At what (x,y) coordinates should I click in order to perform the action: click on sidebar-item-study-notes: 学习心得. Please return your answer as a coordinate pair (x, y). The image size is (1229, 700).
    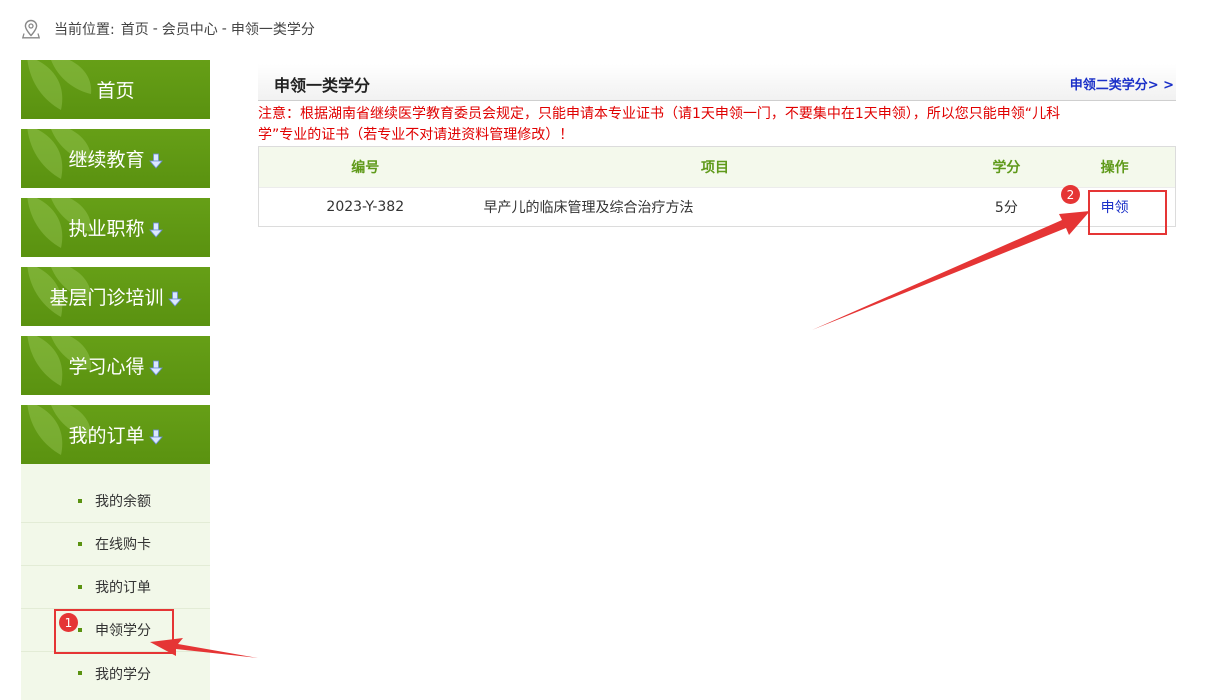
    Looking at the image, I should click on (115, 365).